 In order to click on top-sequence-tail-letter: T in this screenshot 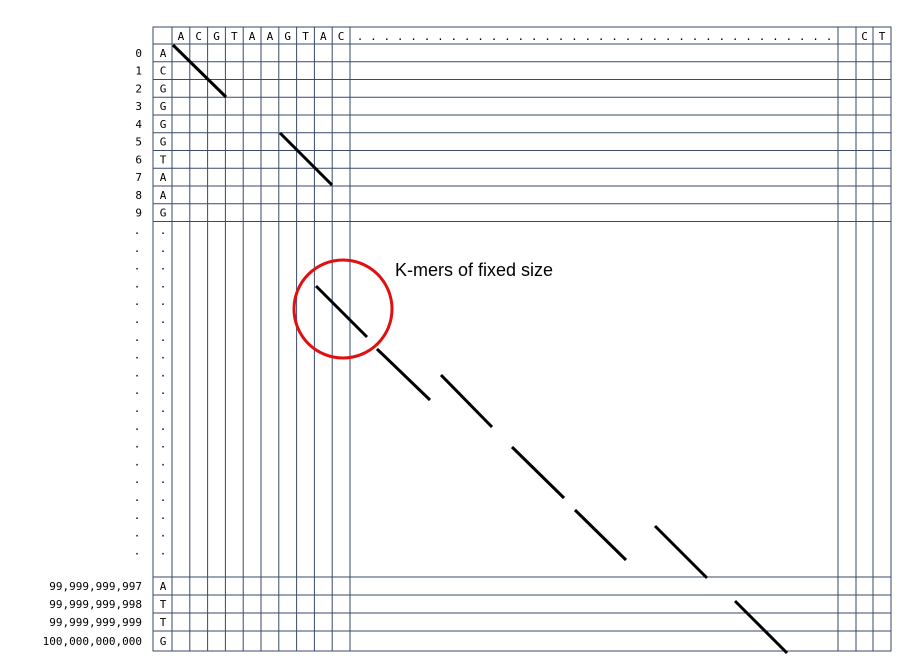, I will do `click(882, 36)`.